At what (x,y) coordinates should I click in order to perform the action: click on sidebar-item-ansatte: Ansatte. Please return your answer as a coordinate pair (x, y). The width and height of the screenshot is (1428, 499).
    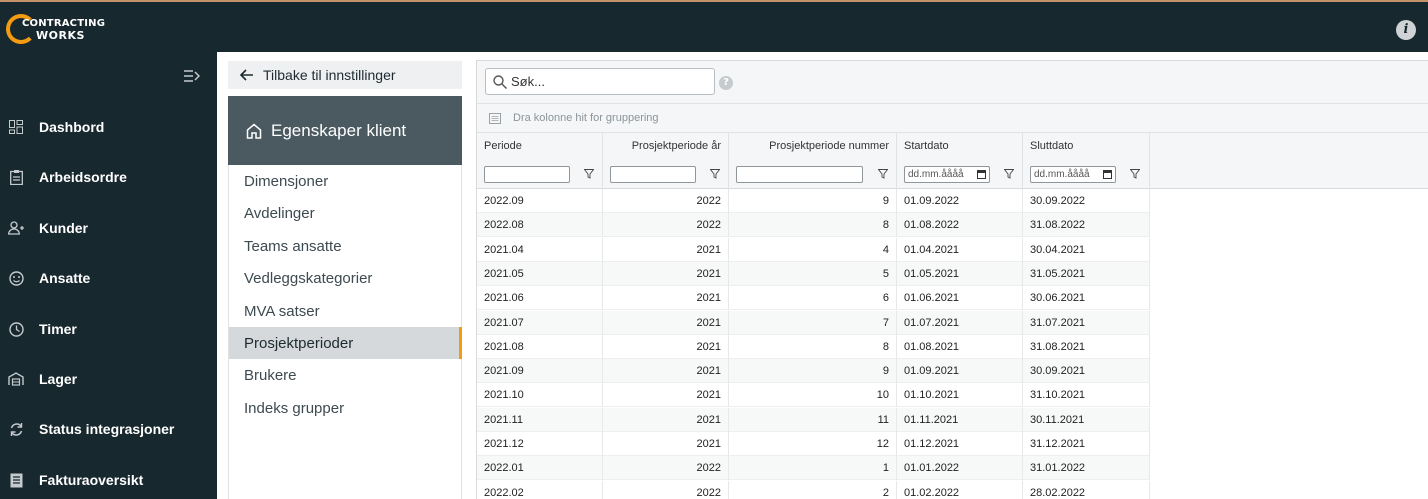
    Looking at the image, I should click on (108, 278).